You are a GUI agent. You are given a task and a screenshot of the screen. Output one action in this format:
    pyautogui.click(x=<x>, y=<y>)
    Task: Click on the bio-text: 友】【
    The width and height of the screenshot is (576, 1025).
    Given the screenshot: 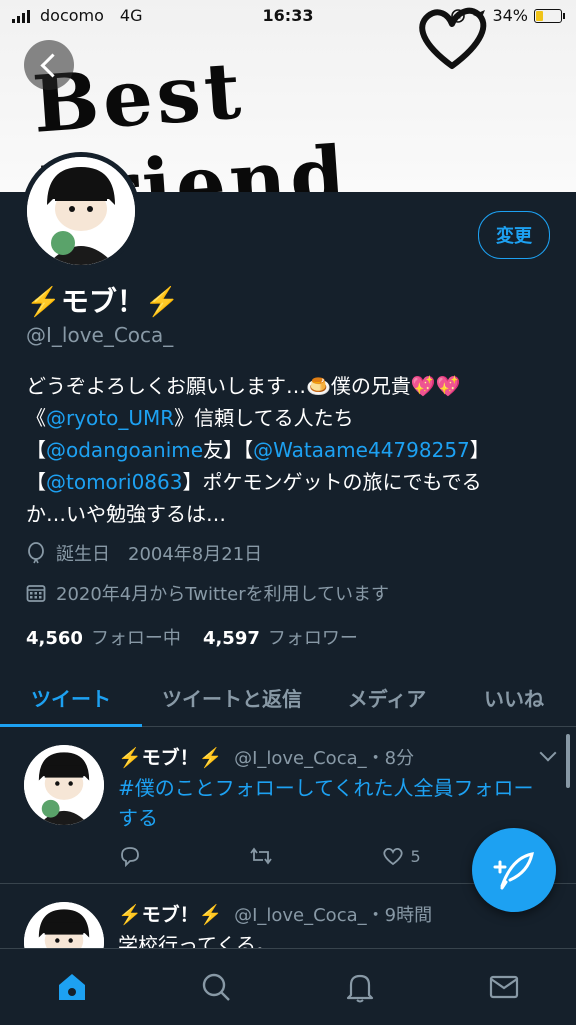 What is the action you would take?
    pyautogui.click(x=228, y=450)
    